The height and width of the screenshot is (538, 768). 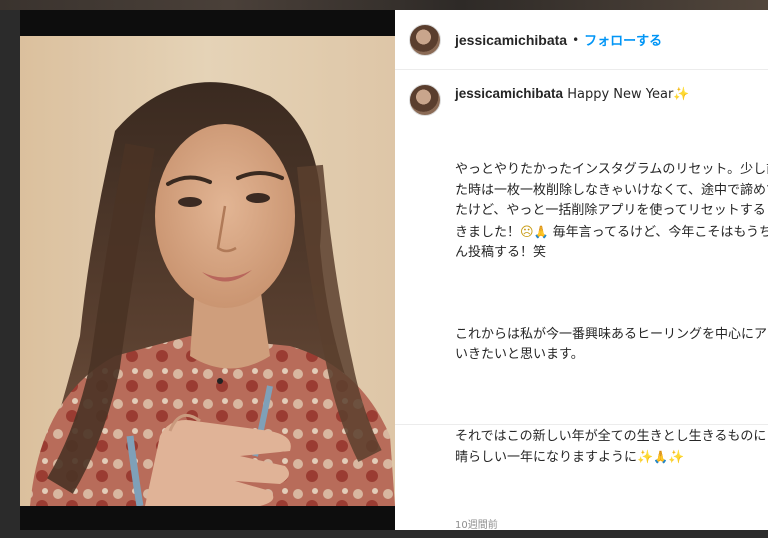 What do you see at coordinates (611, 345) in the screenshot?
I see `caption-paragraph-2: これからは私が今一番興味あるヒーリングを中心にアップして いきたいと思います。` at bounding box center [611, 345].